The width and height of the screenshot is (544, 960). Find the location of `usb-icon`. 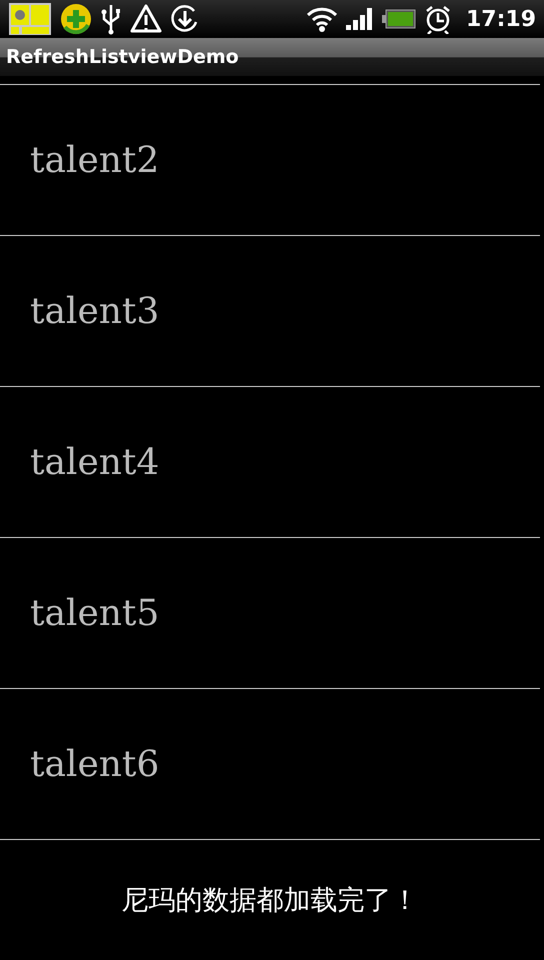

usb-icon is located at coordinates (111, 19).